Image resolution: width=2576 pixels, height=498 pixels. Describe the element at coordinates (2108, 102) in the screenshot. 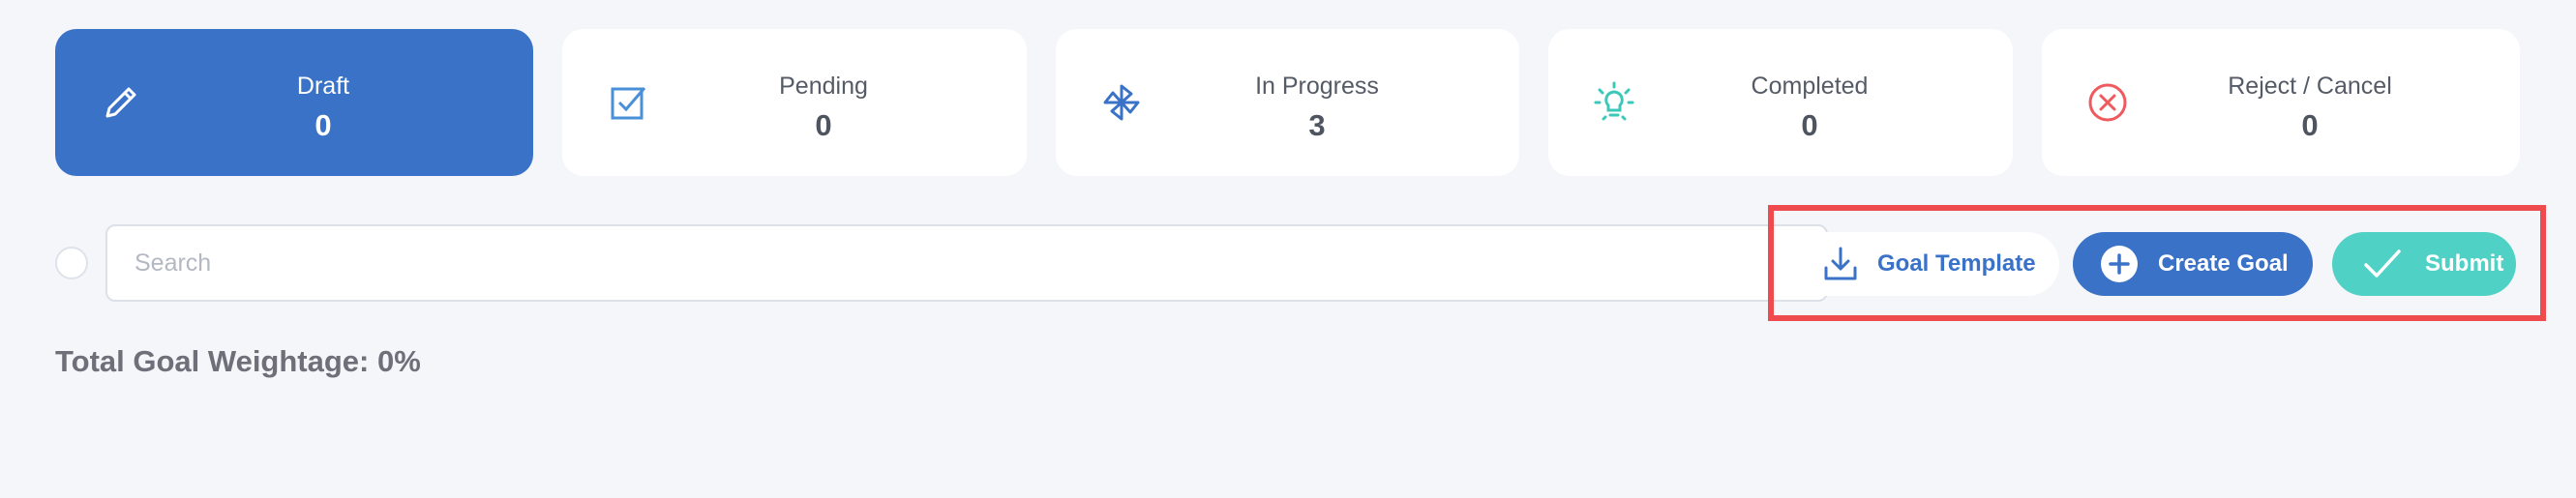

I see `cancel-circle-icon` at that location.